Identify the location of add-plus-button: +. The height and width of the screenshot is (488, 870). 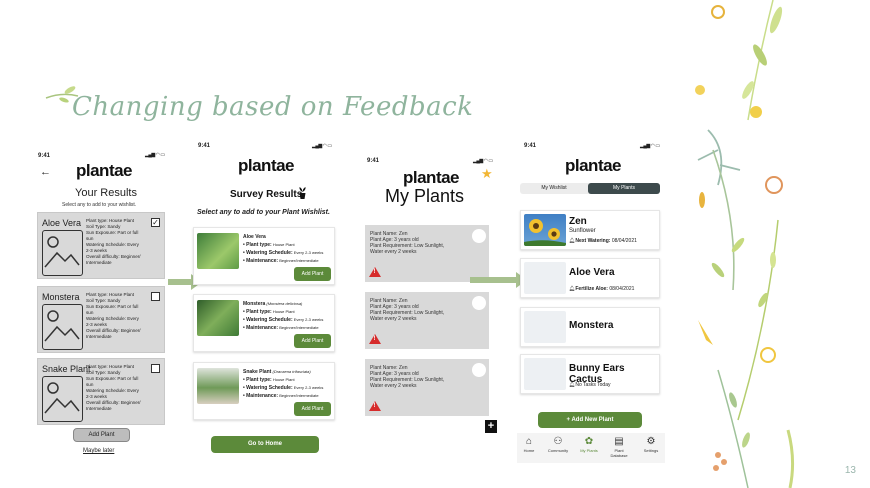
(491, 426).